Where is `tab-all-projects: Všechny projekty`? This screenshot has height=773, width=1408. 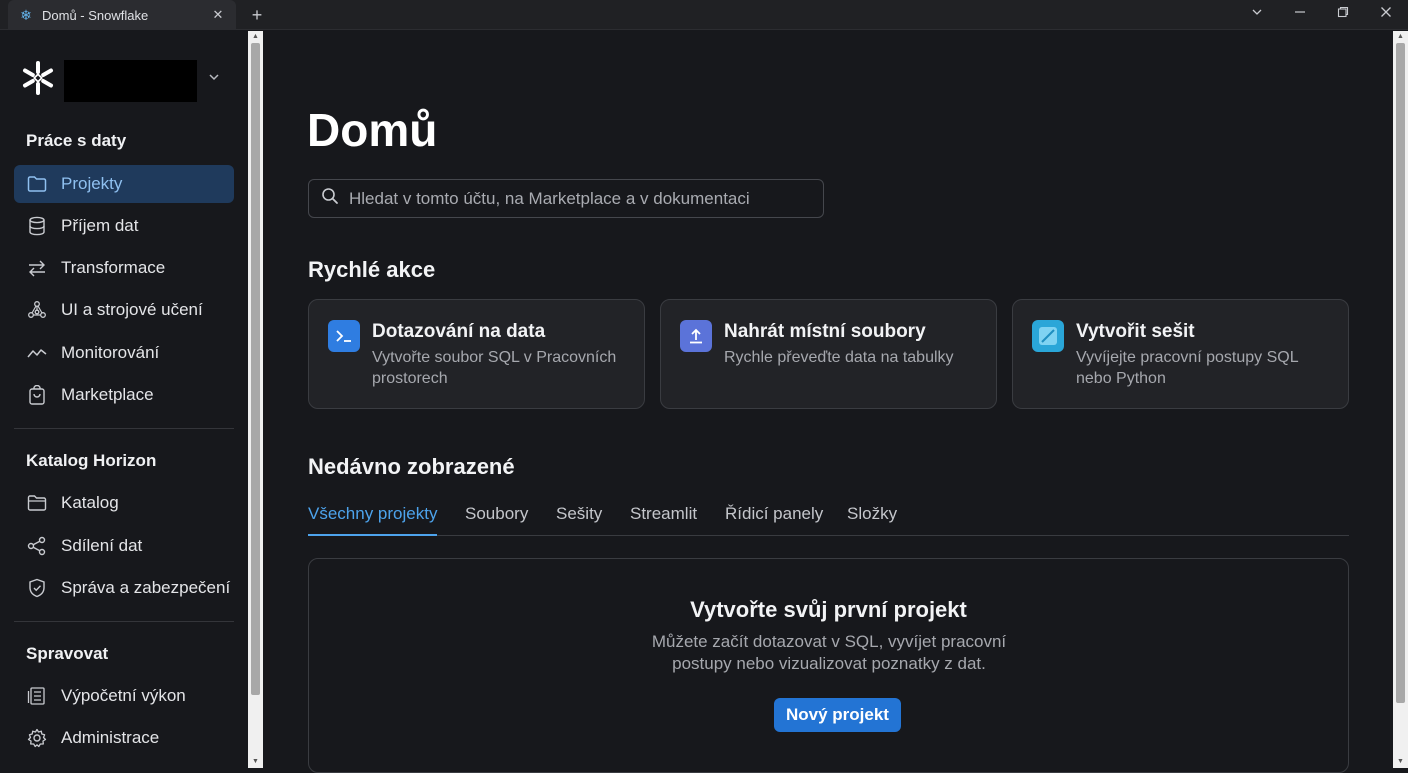 tab-all-projects: Všechny projekty is located at coordinates (373, 520).